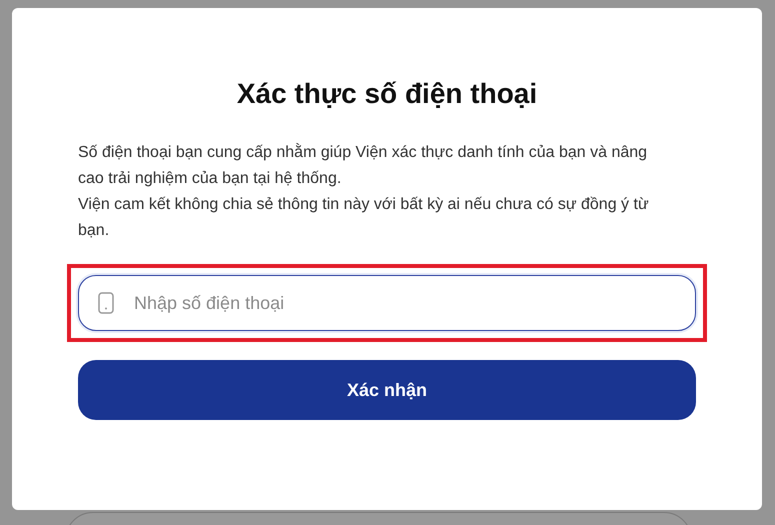 This screenshot has width=775, height=525. I want to click on phone-input-field: Nhập số điện thoại, so click(387, 303).